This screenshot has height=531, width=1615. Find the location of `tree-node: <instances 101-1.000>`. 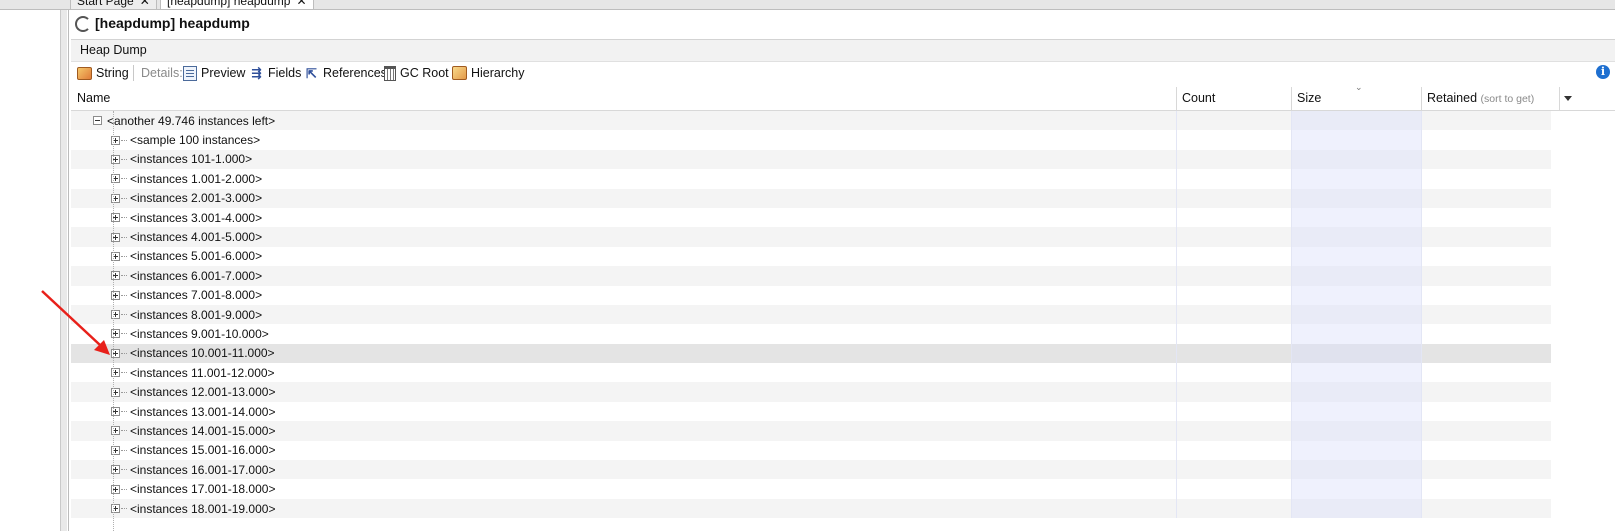

tree-node: <instances 101-1.000> is located at coordinates (181, 159).